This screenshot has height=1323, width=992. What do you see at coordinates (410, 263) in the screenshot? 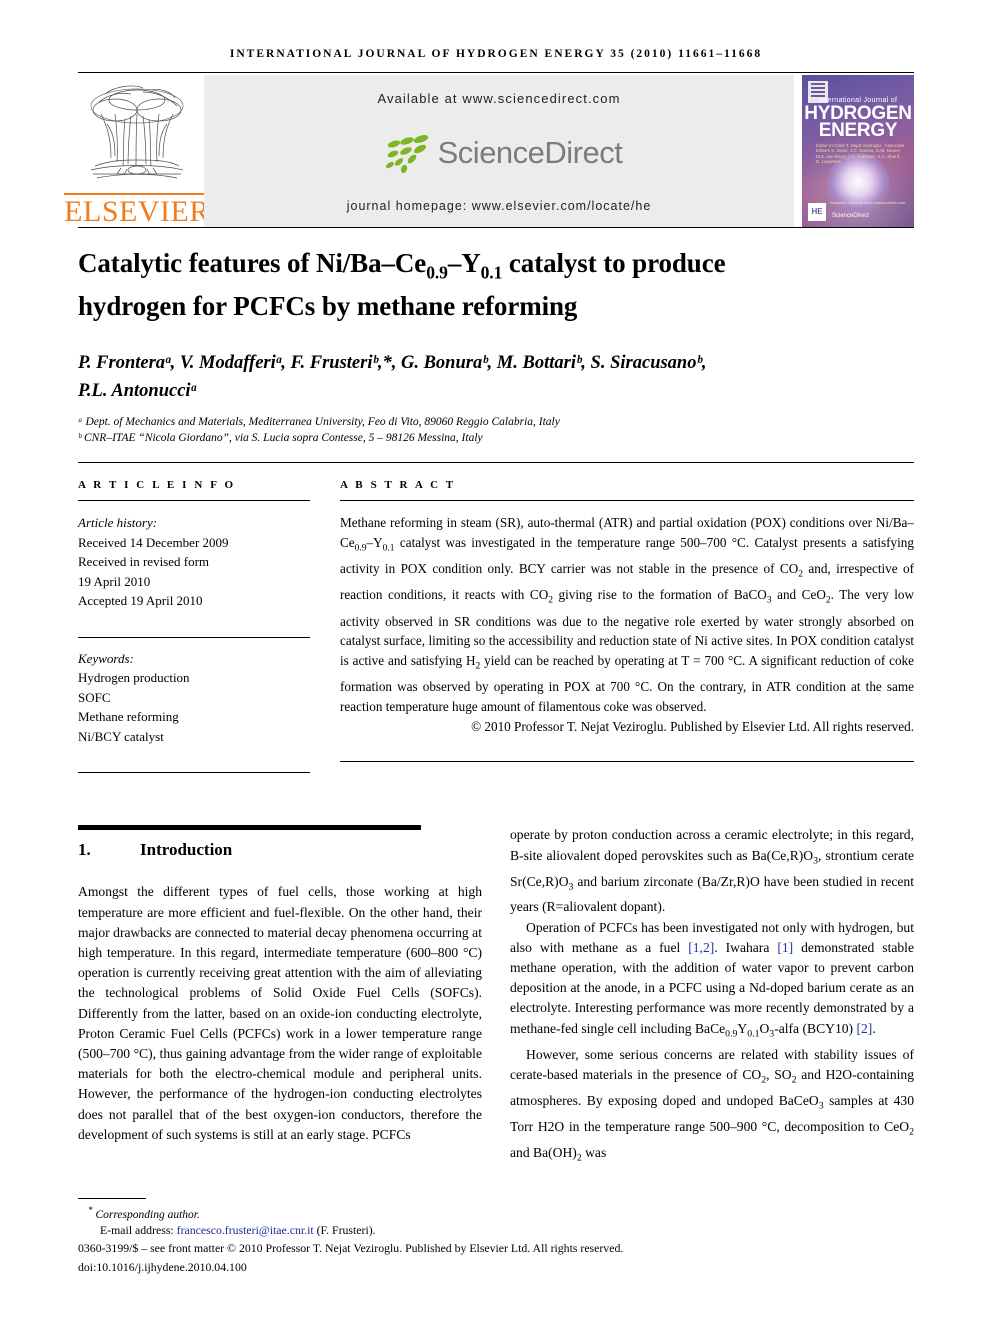
I see `title-part-2: Ce` at bounding box center [410, 263].